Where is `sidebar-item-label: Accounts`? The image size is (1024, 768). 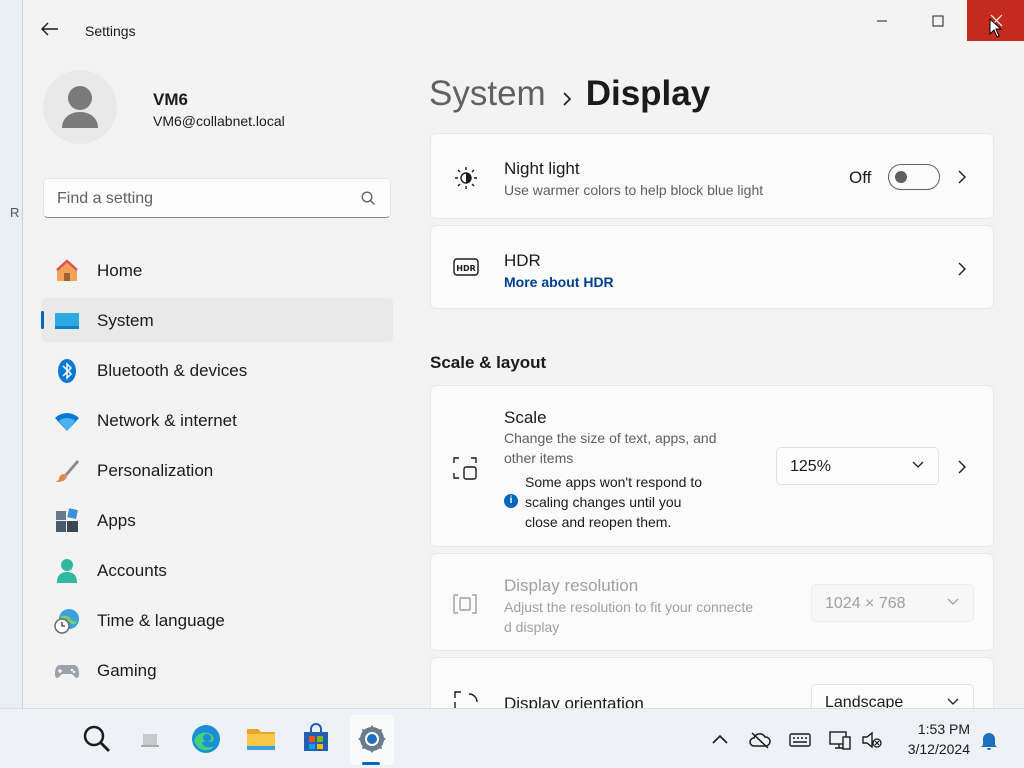
sidebar-item-label: Accounts is located at coordinates (132, 570).